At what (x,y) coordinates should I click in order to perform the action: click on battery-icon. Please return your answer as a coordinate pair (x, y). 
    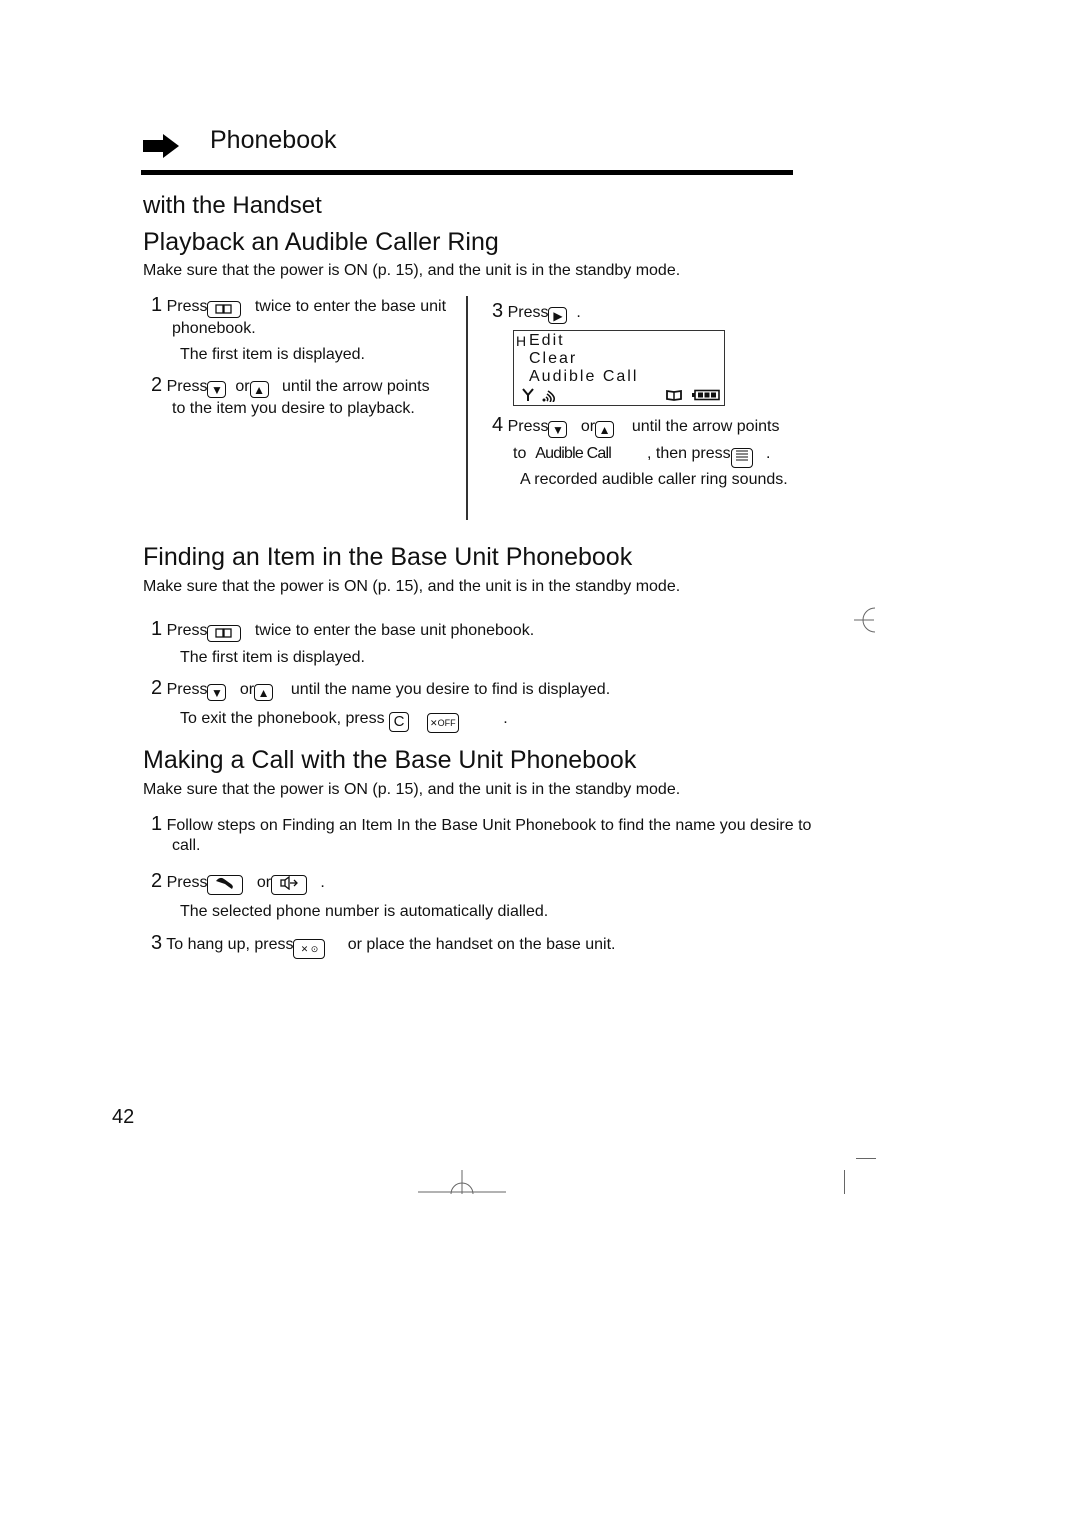
    Looking at the image, I should click on (706, 395).